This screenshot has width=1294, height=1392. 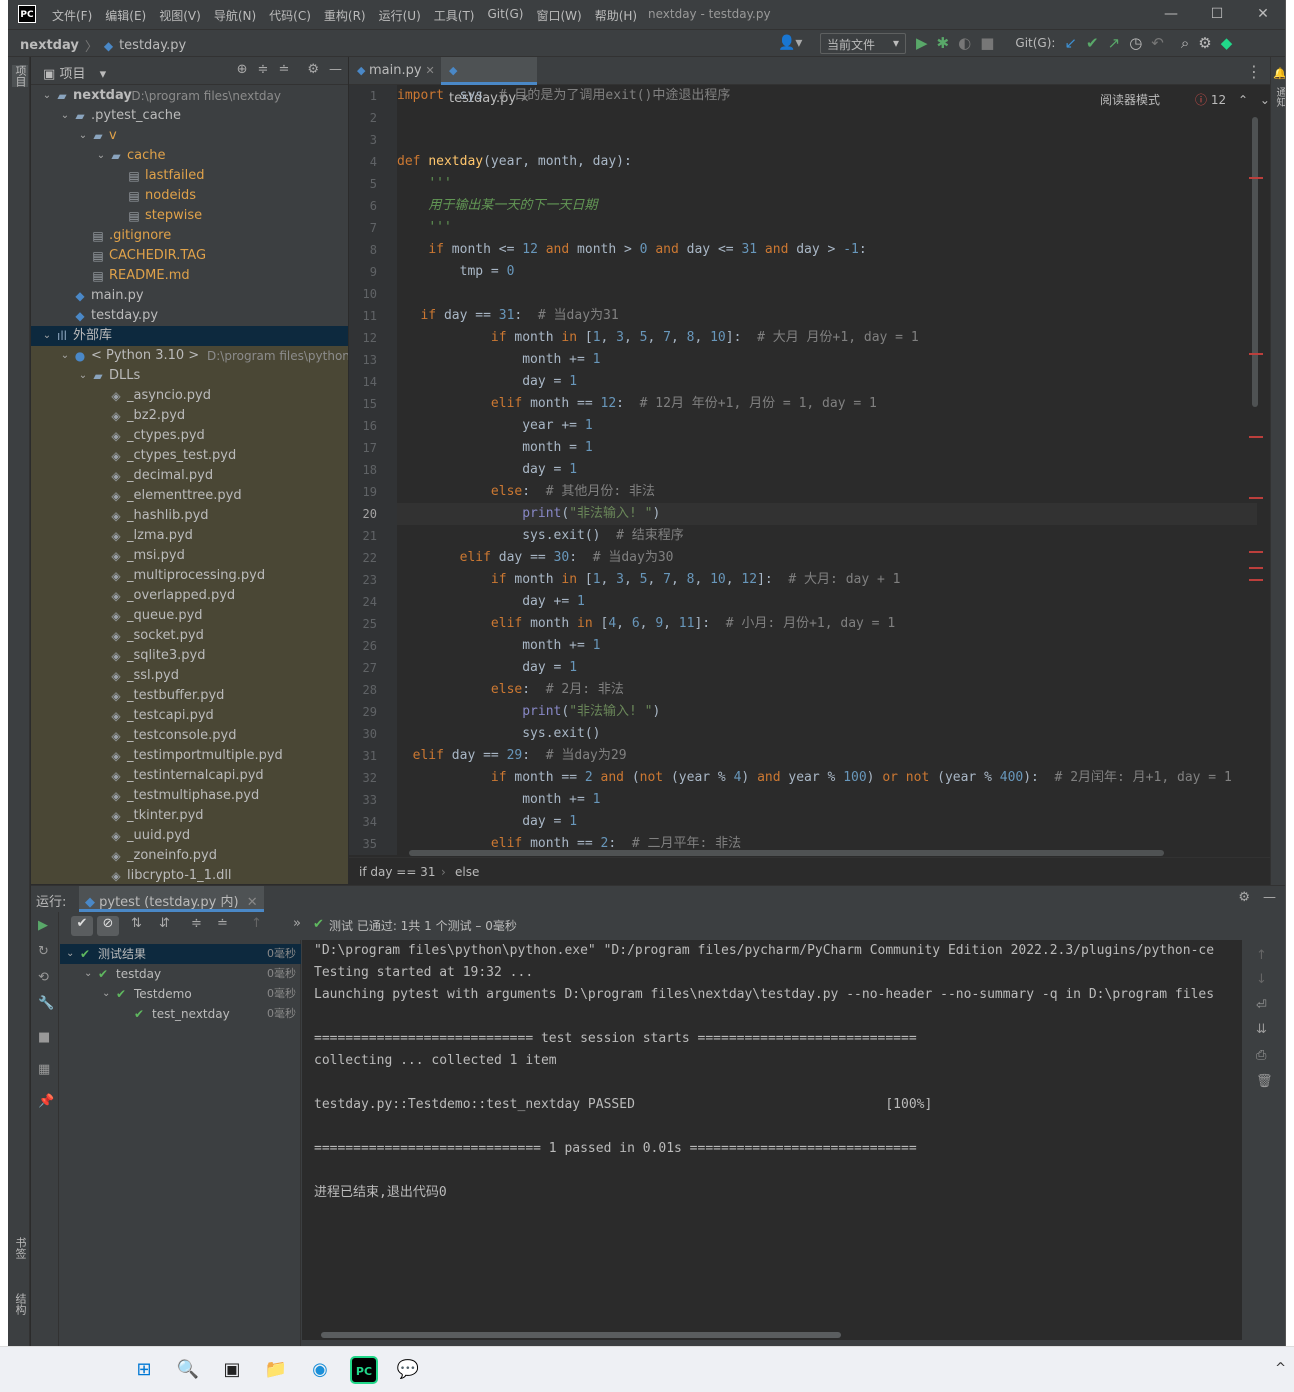 I want to click on sort-alpha-icon: ⇅, so click(x=136, y=923).